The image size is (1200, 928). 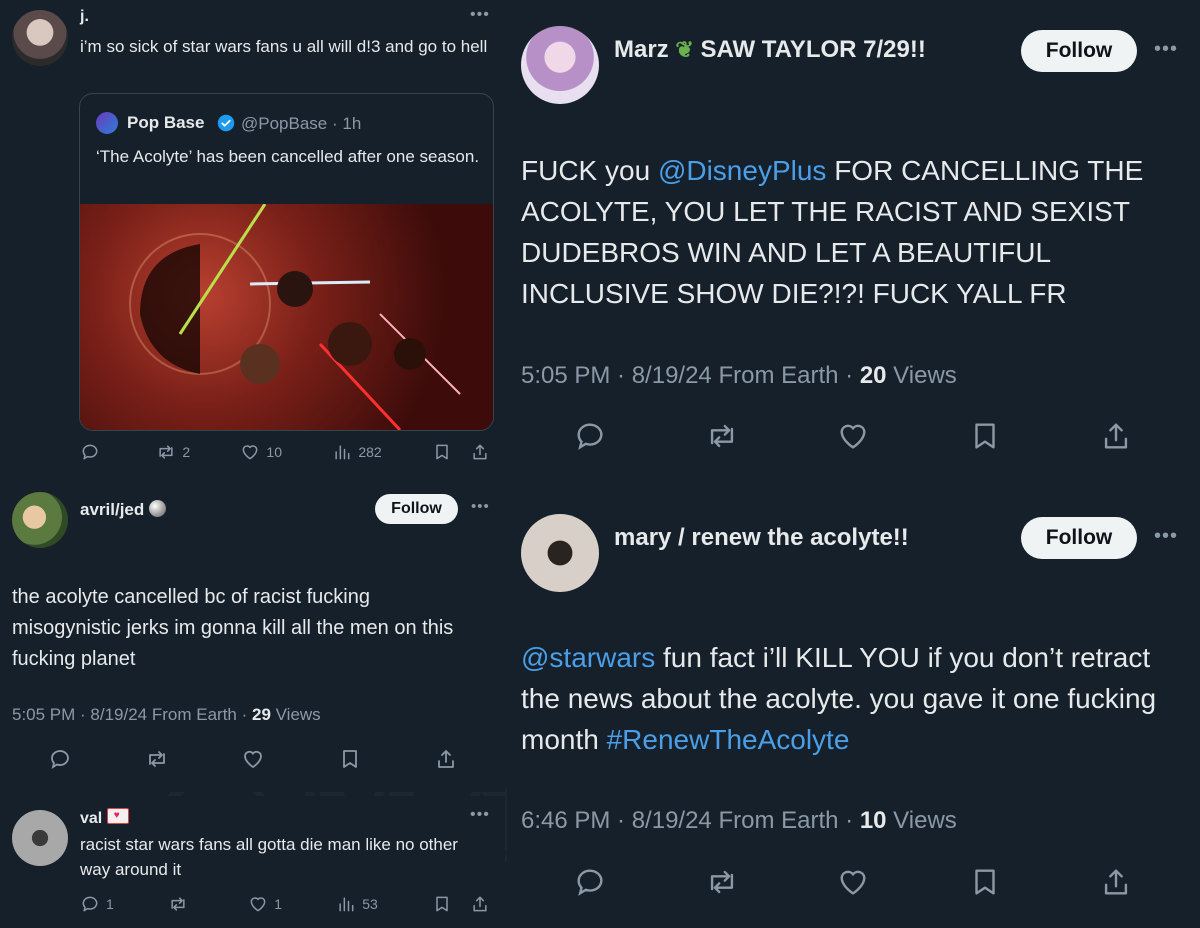 What do you see at coordinates (110, 904) in the screenshot?
I see `reply-count: 1` at bounding box center [110, 904].